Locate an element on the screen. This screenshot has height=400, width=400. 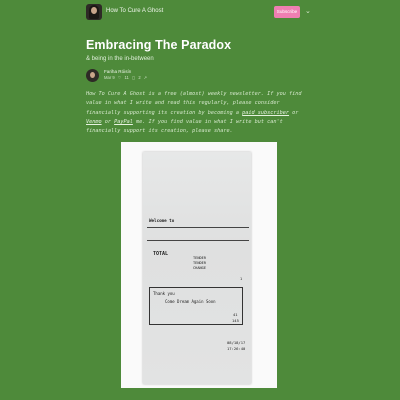
receipt-tender-2: TENDER is located at coordinates (199, 263).